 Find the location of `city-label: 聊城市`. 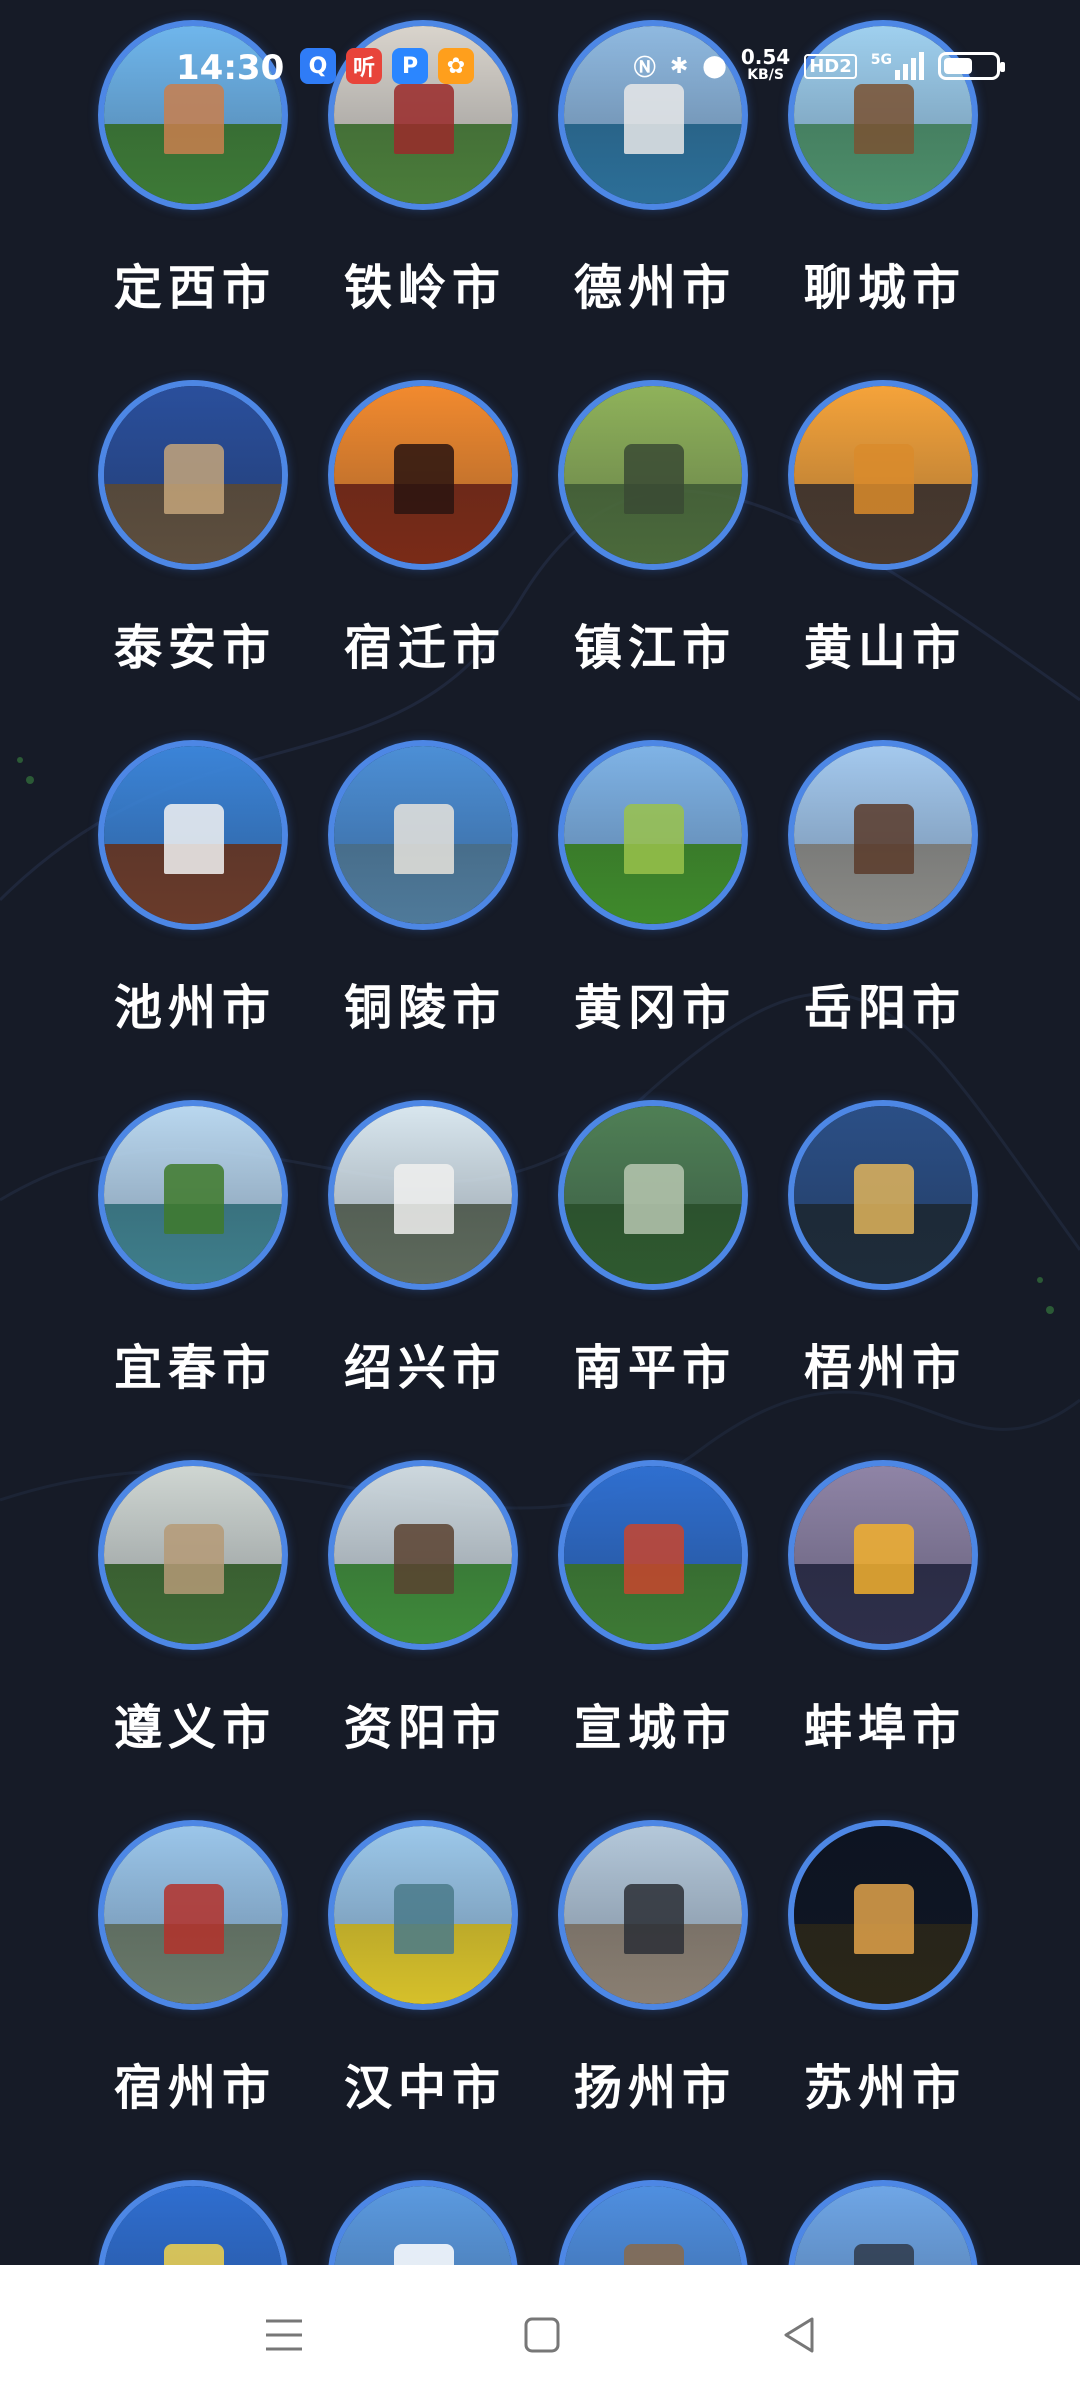

city-label: 聊城市 is located at coordinates (885, 283).